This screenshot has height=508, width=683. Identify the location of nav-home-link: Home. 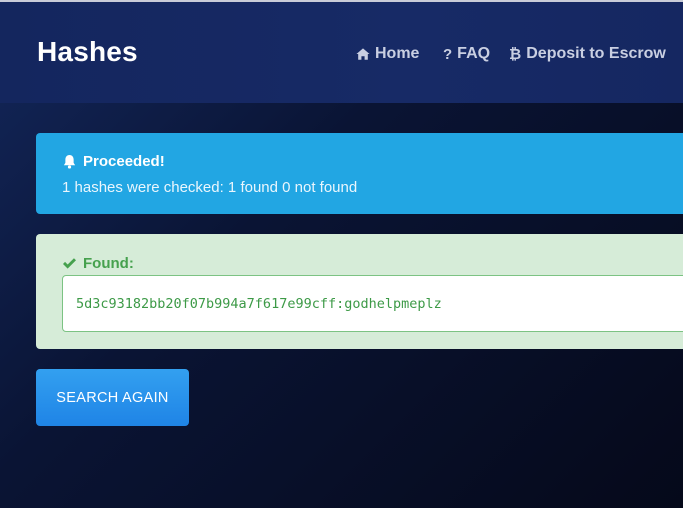
(387, 54).